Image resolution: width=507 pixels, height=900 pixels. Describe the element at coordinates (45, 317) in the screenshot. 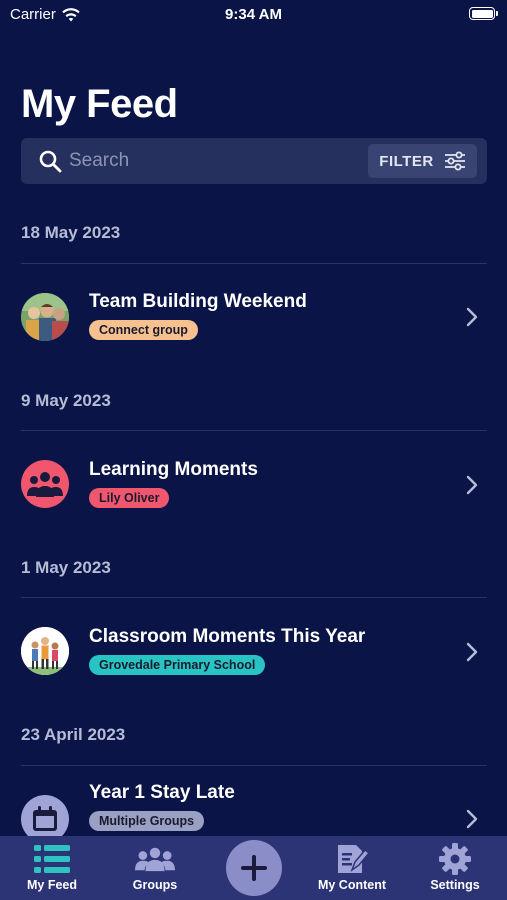

I see `group-photo-avatar` at that location.